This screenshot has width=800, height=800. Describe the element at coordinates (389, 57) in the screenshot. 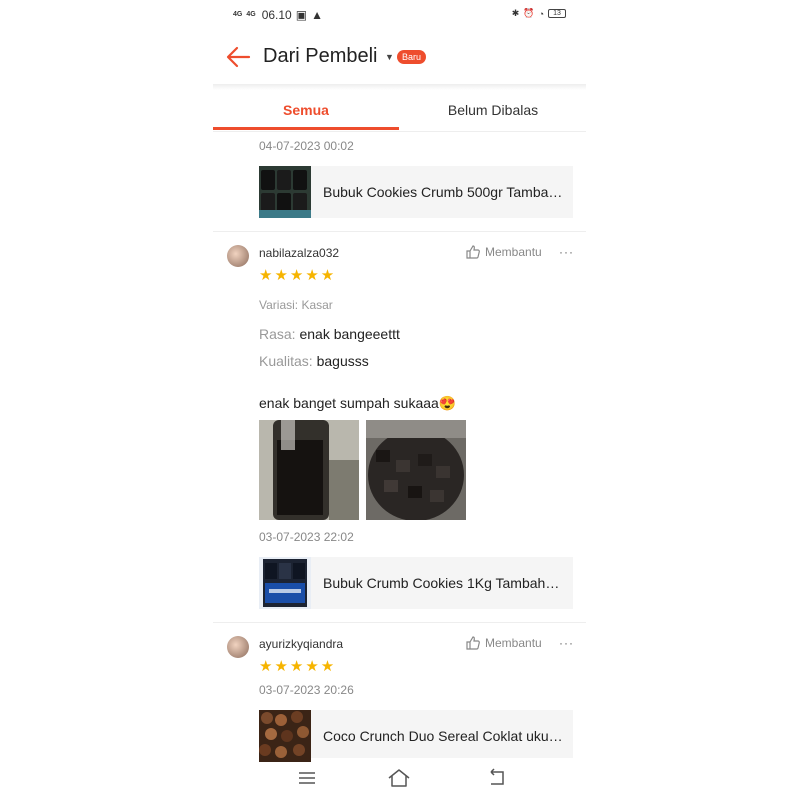

I see `caret-down-icon: ▼` at that location.